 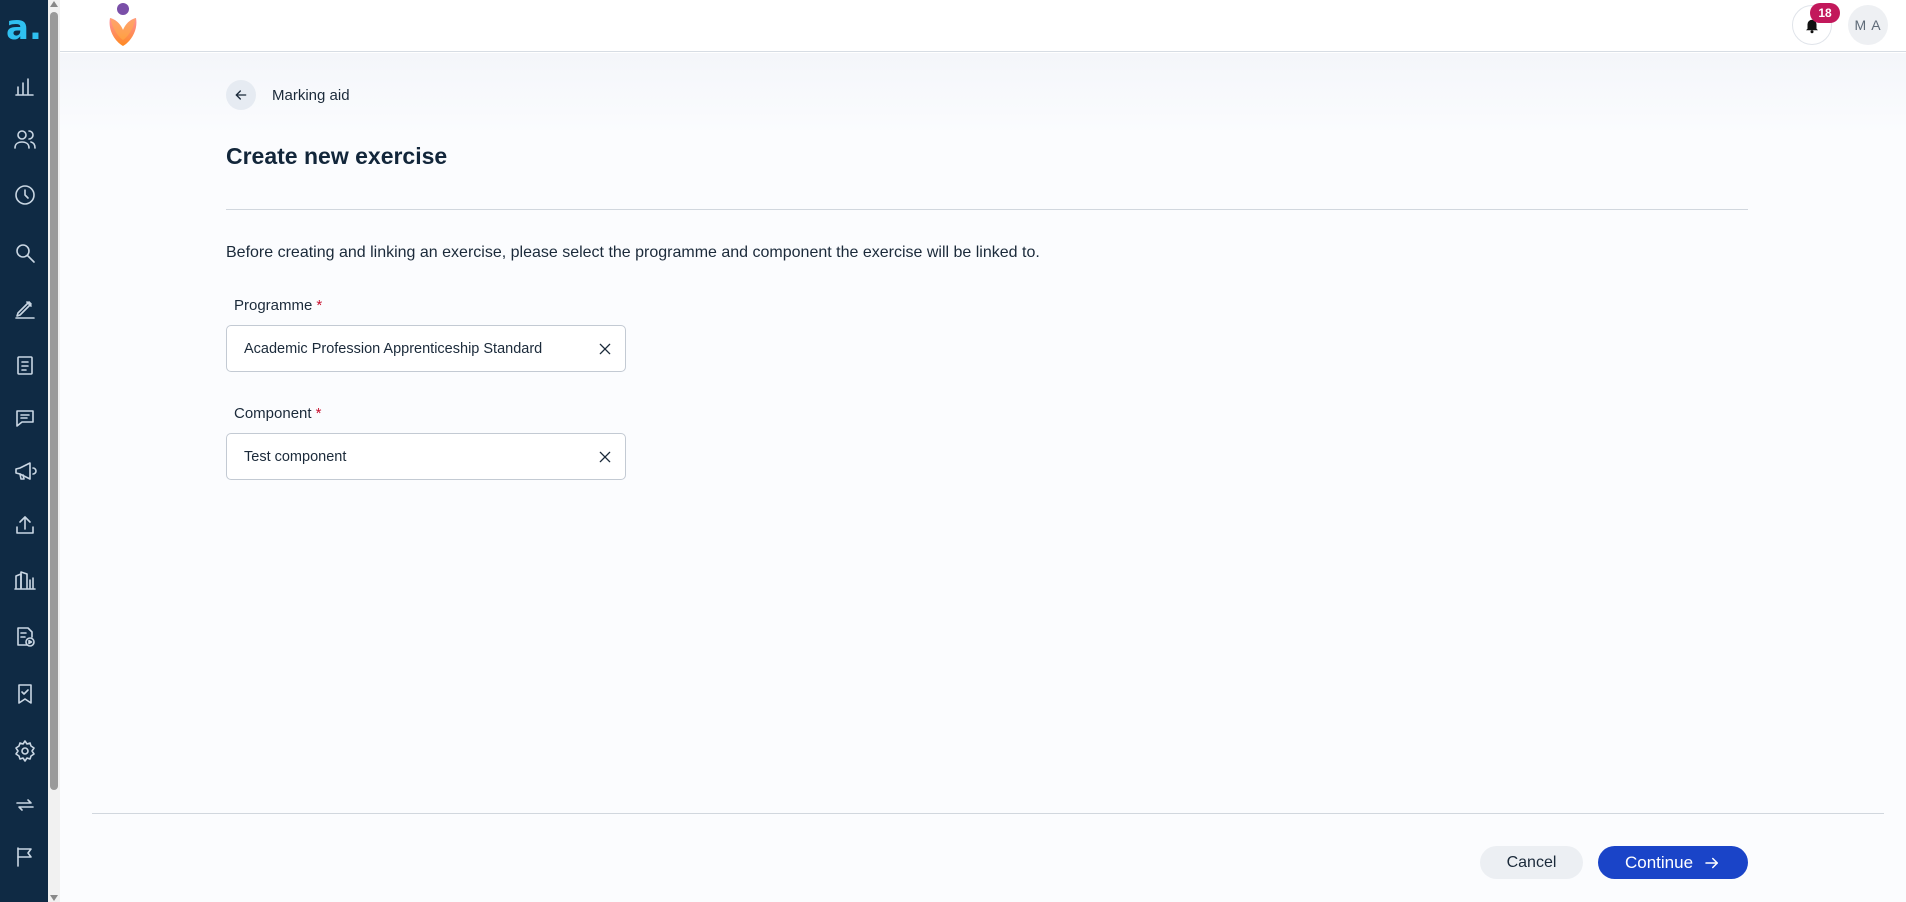 I want to click on top-bar: 18 M A, so click(x=983, y=26).